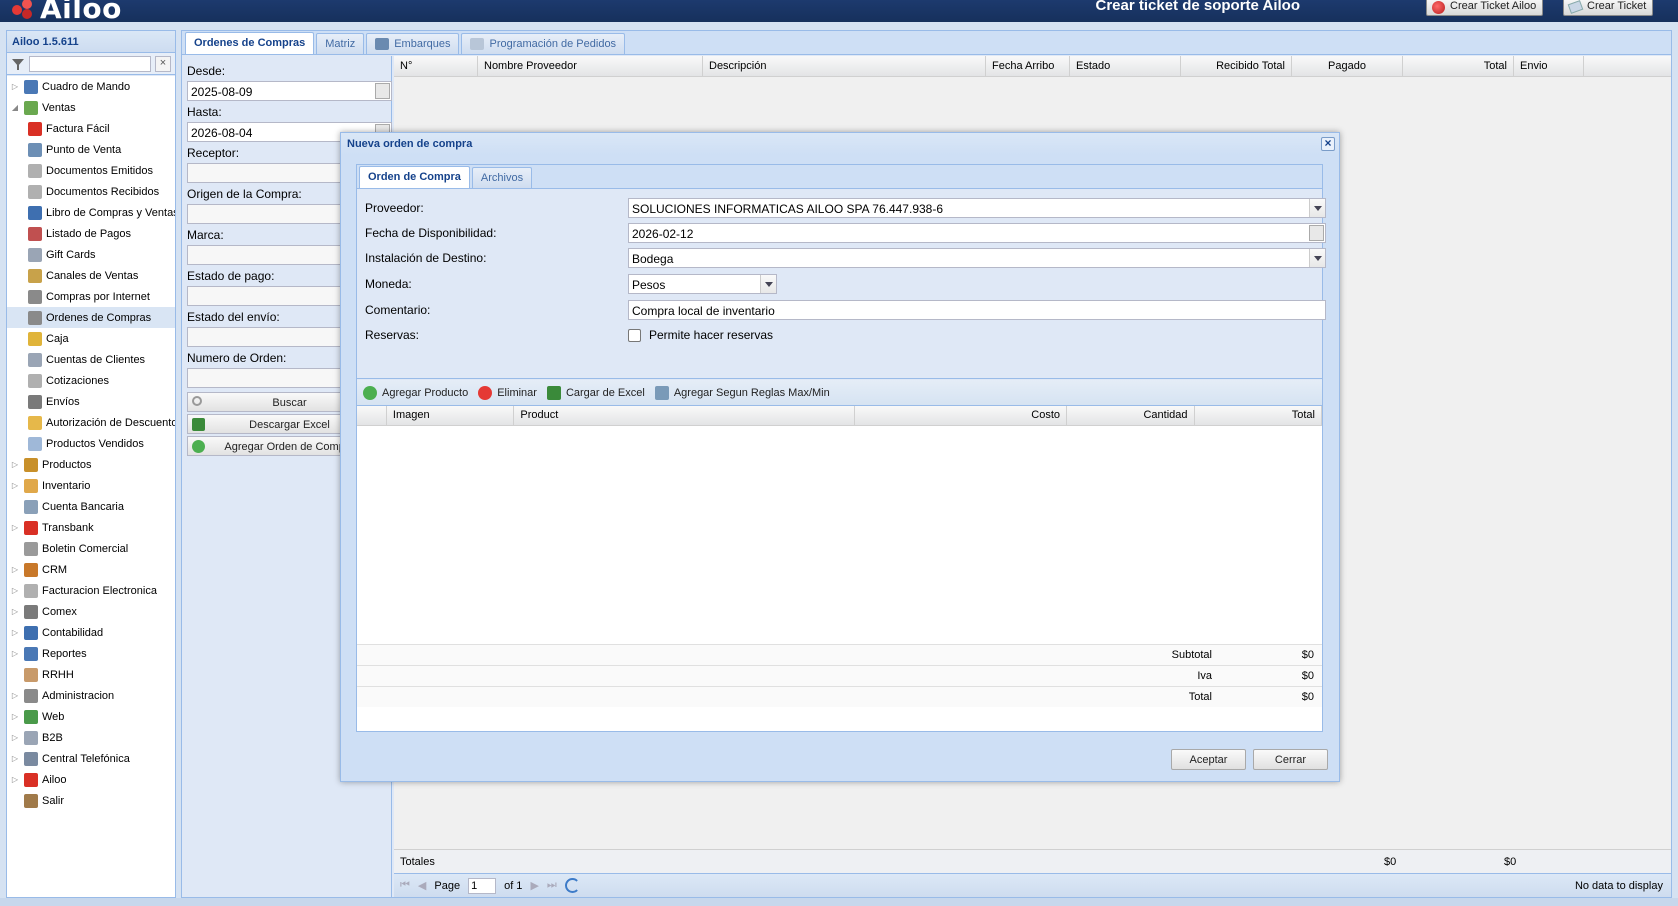  What do you see at coordinates (91, 107) in the screenshot?
I see `sidebar-item-ventas: ◢ Ventas` at bounding box center [91, 107].